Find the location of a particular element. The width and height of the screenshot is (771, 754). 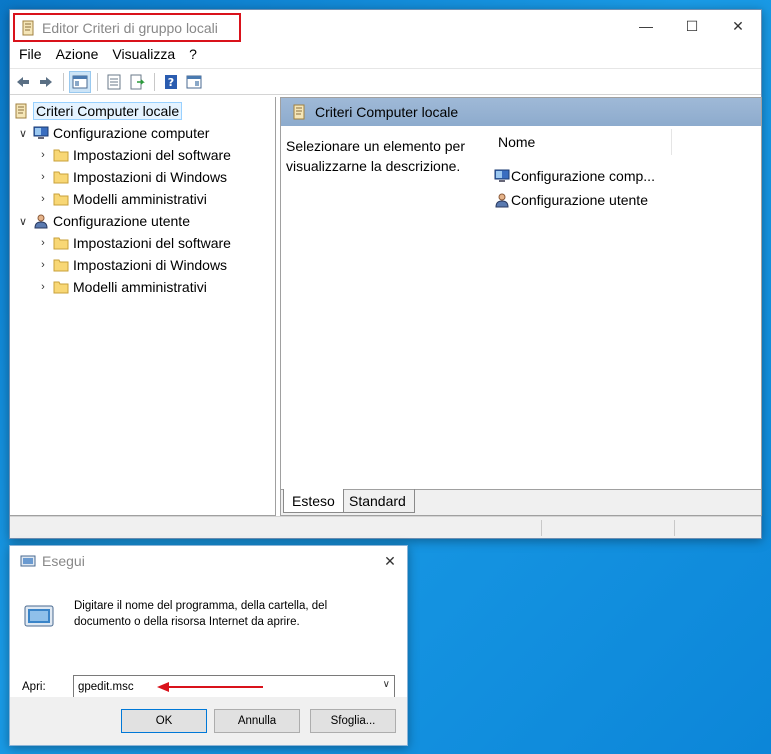

tree-item-computer-config: ∨ Configurazione computer is located at coordinates (112, 133).